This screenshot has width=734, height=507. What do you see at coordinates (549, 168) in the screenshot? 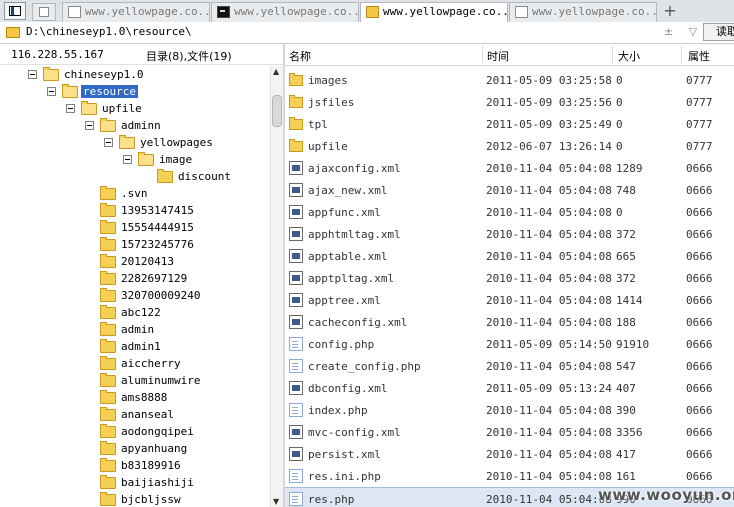
I see `file-time: 2010-11-04 05:04:08` at bounding box center [549, 168].